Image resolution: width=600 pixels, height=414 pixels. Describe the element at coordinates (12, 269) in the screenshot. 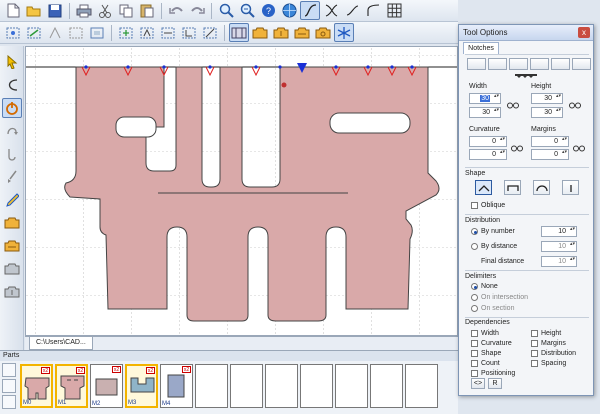

I see `piece-3-icon` at that location.